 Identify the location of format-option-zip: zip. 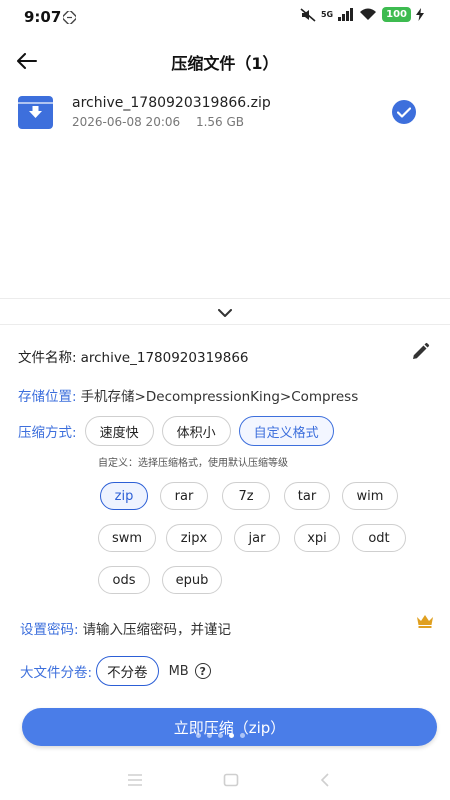
(124, 496).